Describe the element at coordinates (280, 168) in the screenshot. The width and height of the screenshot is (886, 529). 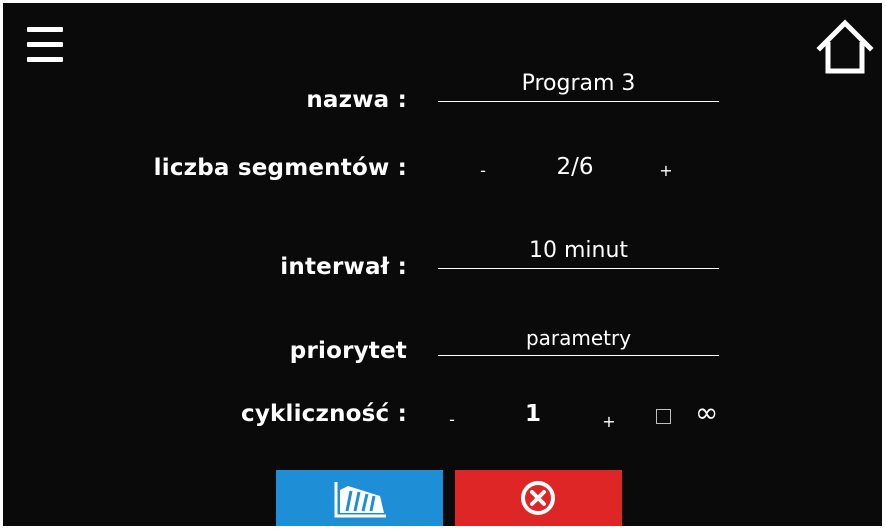
I see `segments-label: liczba segmentów :` at that location.